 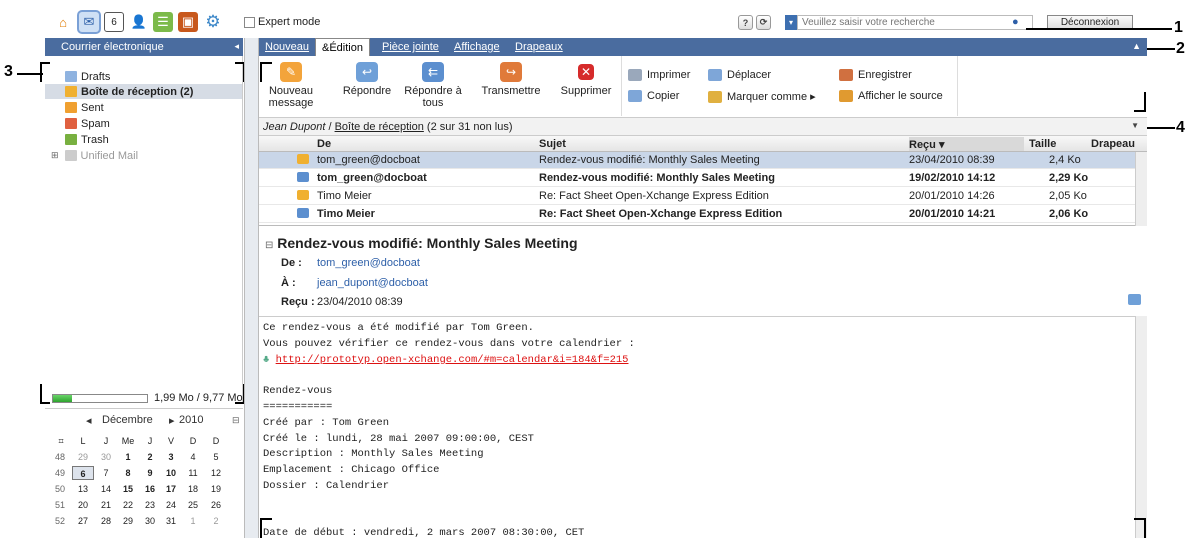 What do you see at coordinates (143, 91) in the screenshot?
I see `folder-inbox: Boîte de réception (2)` at bounding box center [143, 91].